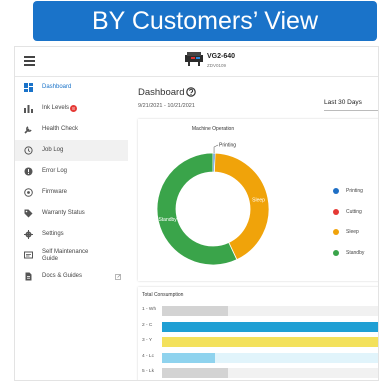 The height and width of the screenshot is (381, 379). What do you see at coordinates (71, 150) in the screenshot?
I see `sidebar-item-job-log: Job Log` at bounding box center [71, 150].